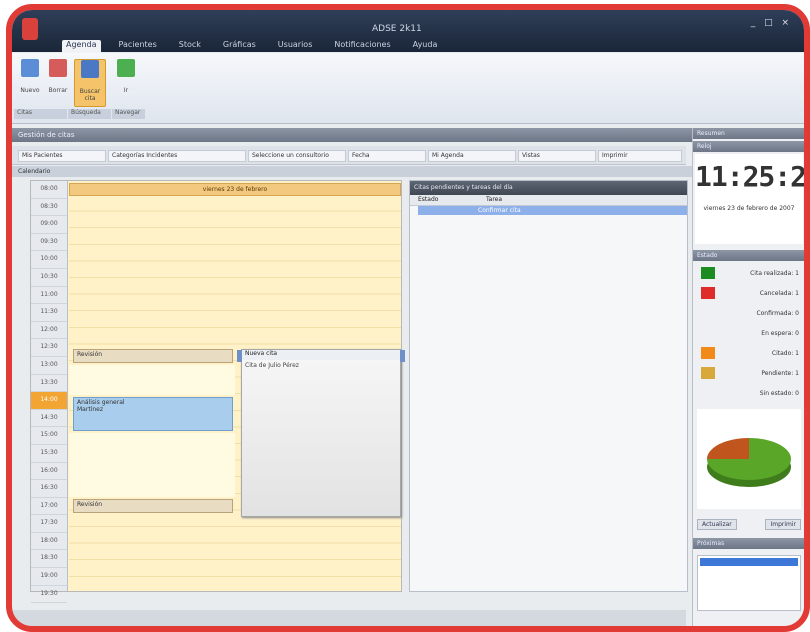 This screenshot has height=632, width=810. I want to click on time-slot-label: 12:30, so click(49, 348).